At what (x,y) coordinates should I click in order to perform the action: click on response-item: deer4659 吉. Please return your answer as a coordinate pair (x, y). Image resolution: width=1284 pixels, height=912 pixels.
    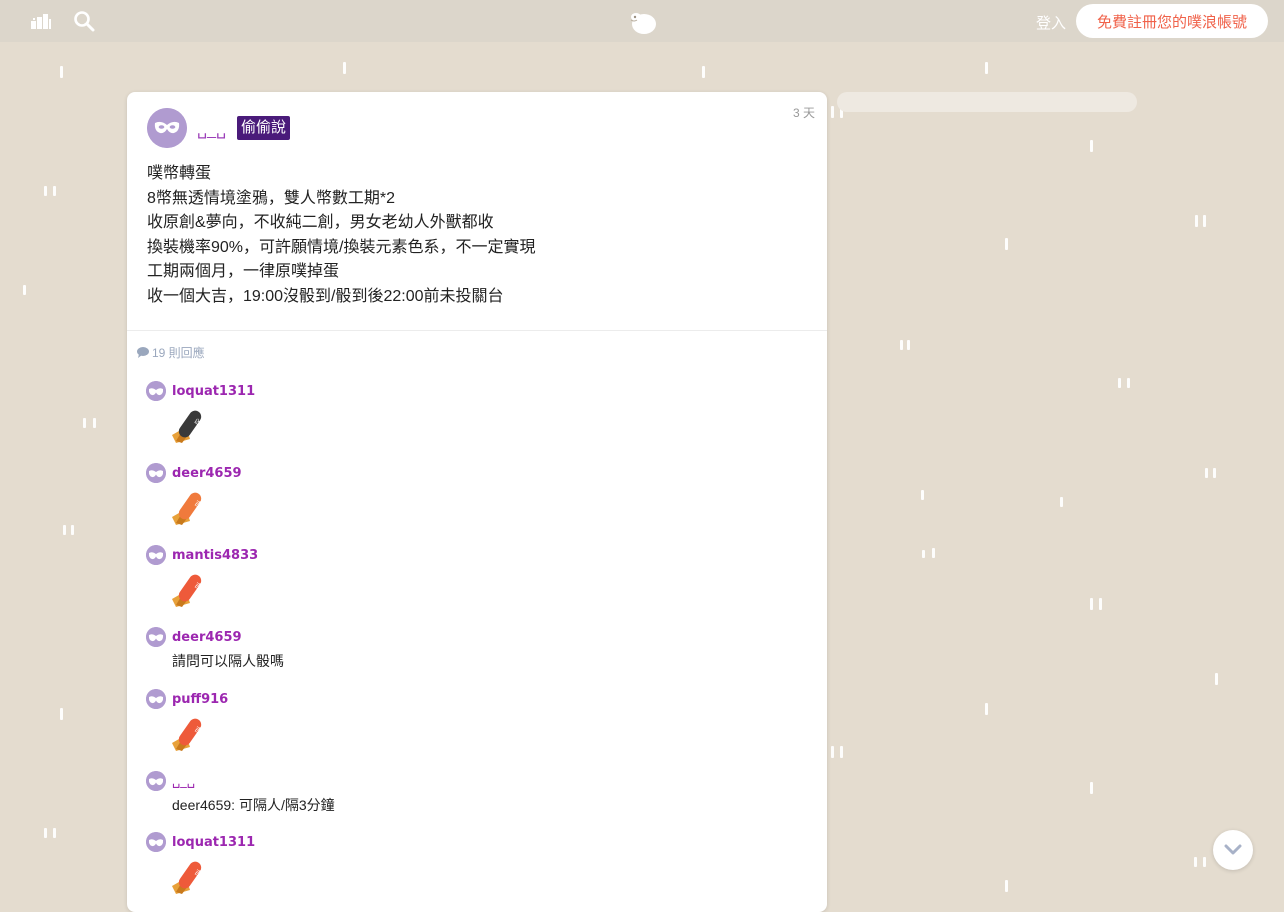
    Looking at the image, I should click on (194, 496).